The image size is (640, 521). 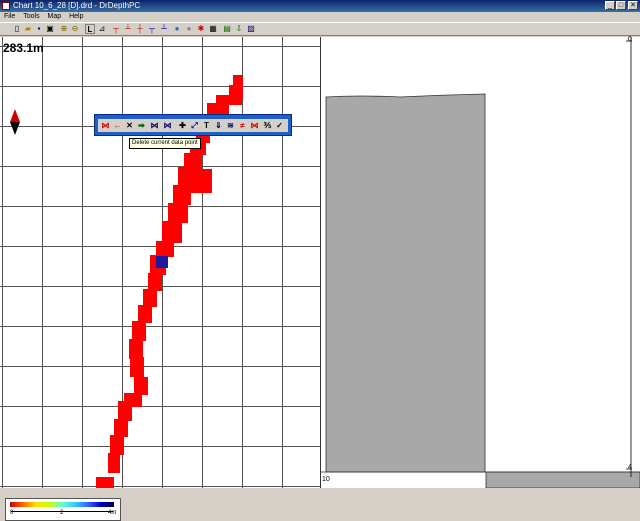 I want to click on import-icon: ⇩, so click(x=239, y=29).